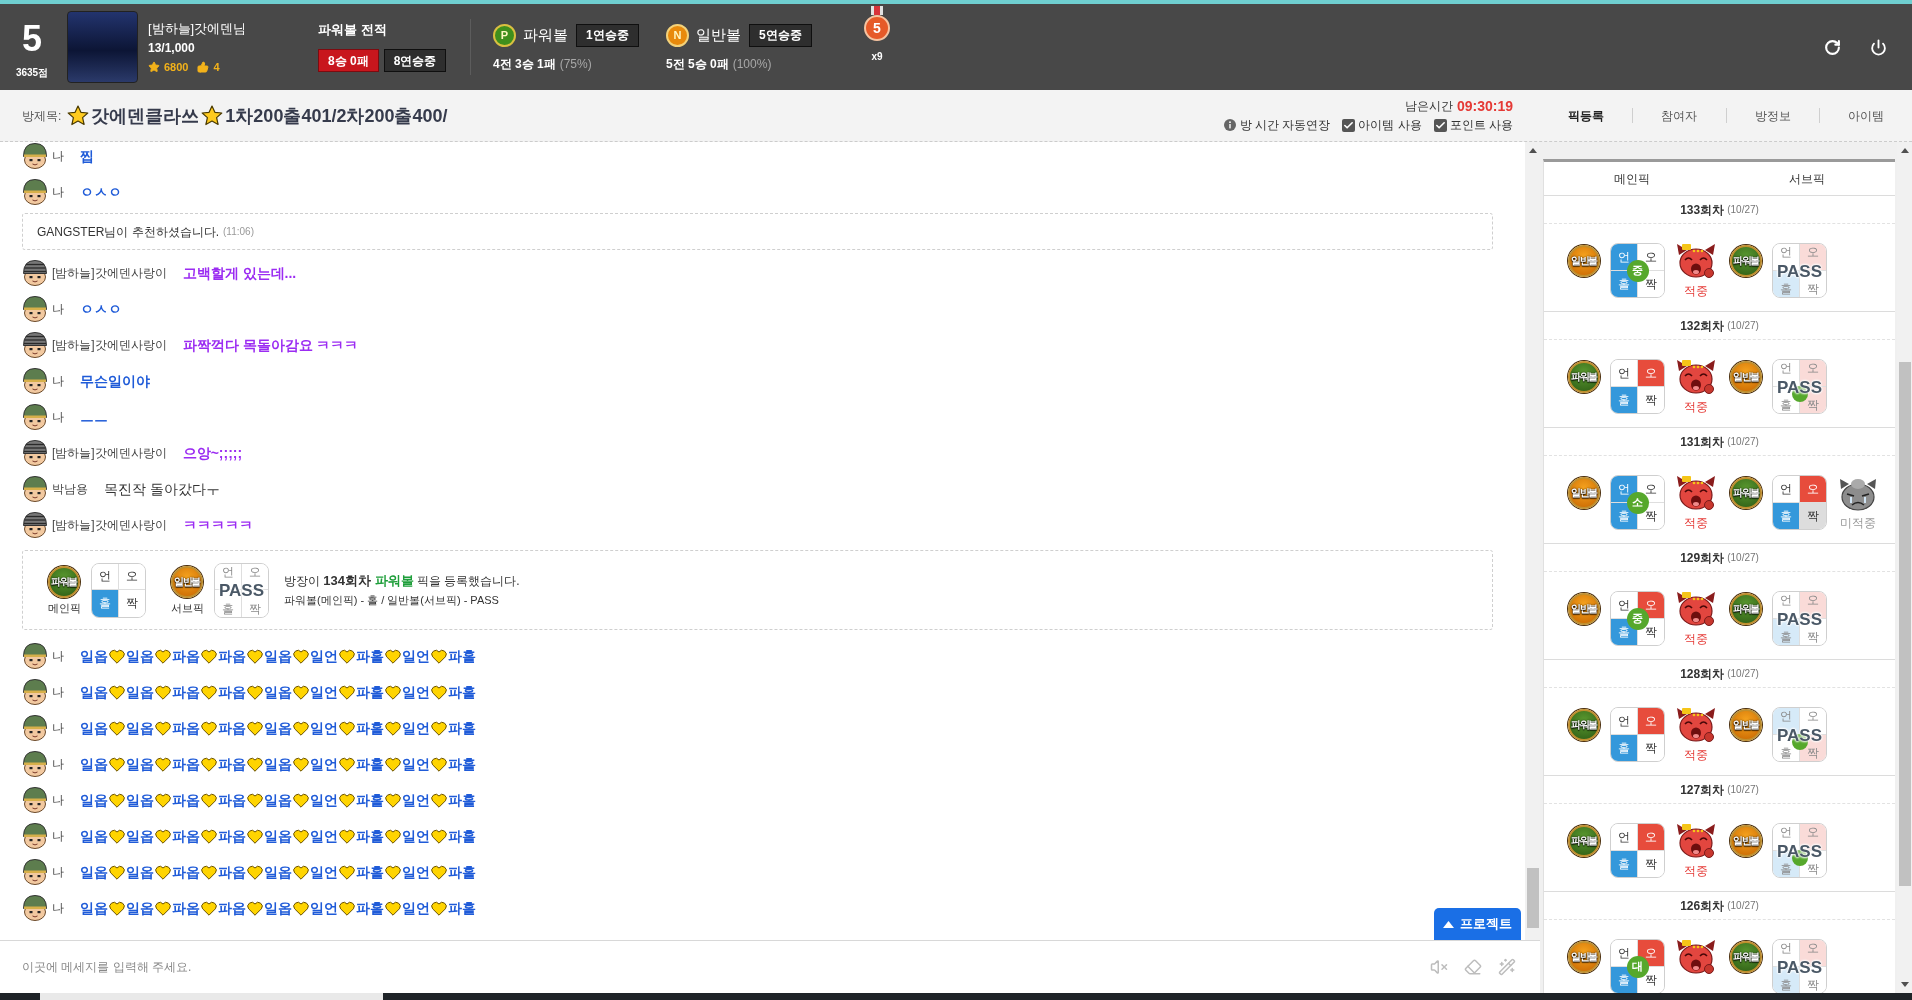  I want to click on message-input: 이곳에 메세지를 입력해 주세요., so click(716, 967).